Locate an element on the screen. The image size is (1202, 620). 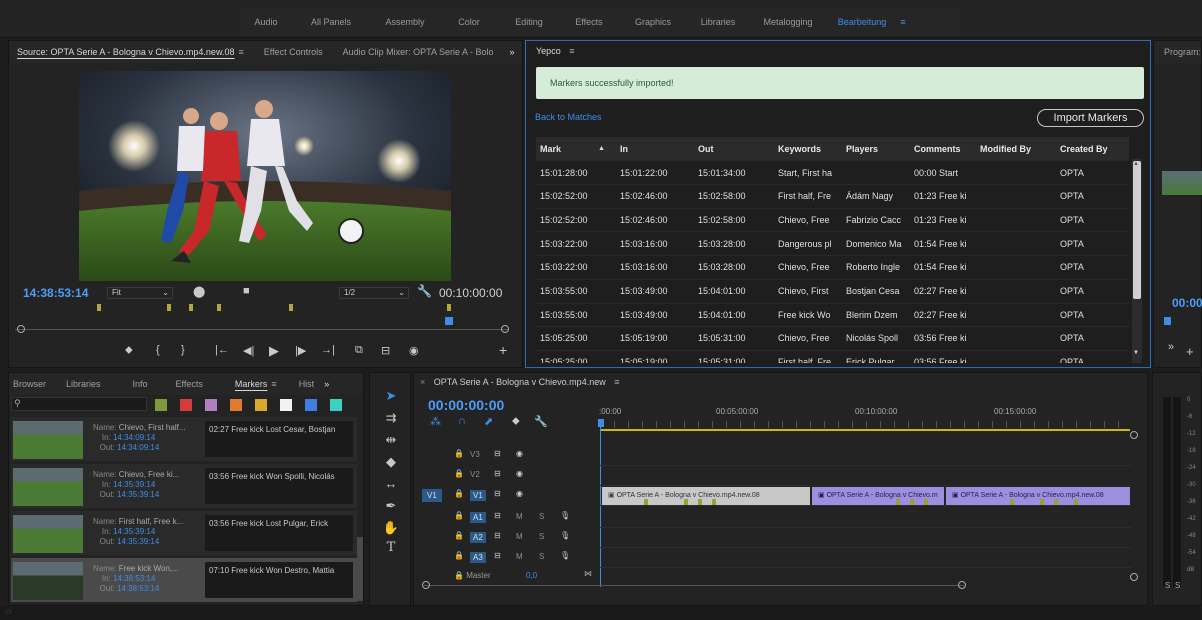
settings-square-icon: ■ is located at coordinates (246, 291).